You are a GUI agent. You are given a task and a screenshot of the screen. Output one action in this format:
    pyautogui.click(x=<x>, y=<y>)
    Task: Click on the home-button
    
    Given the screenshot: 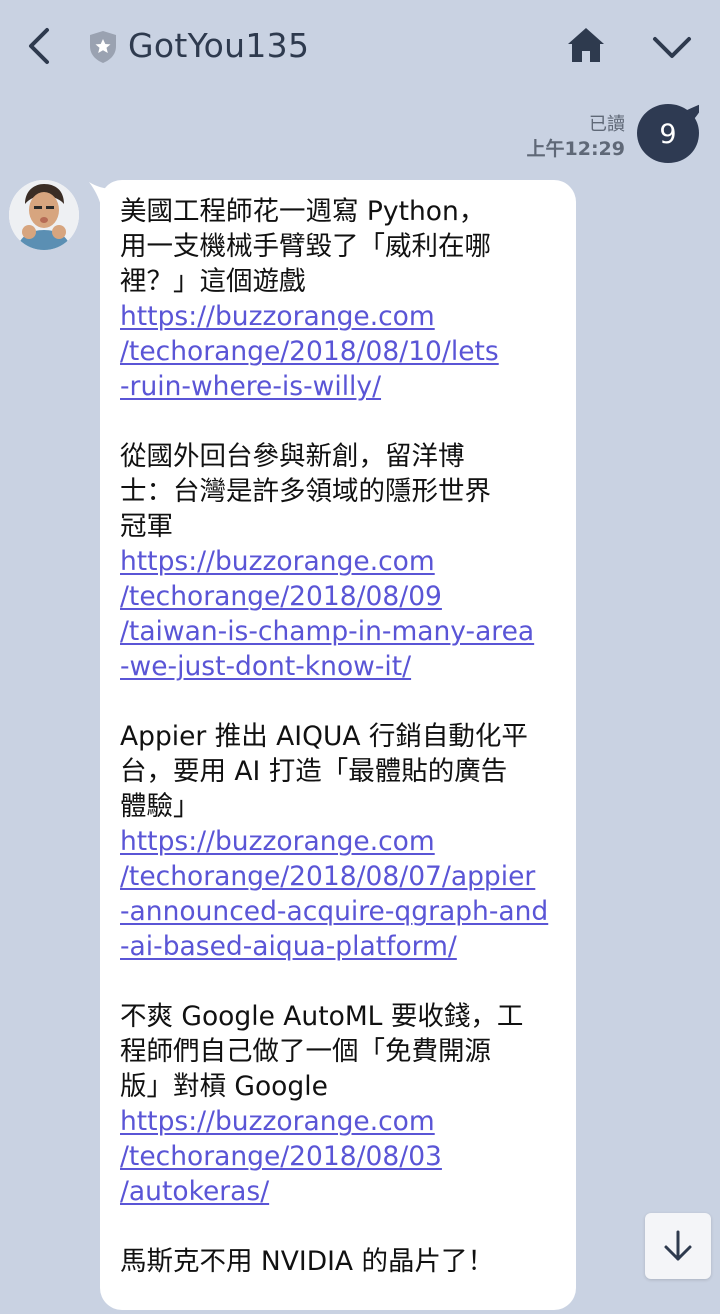 What is the action you would take?
    pyautogui.click(x=586, y=46)
    